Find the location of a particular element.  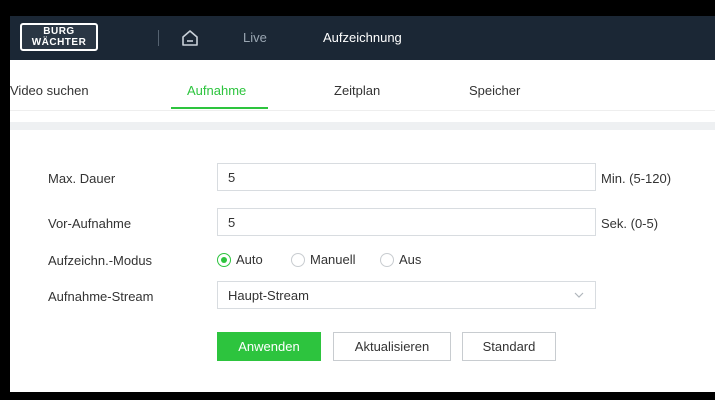

nav-recording: Aufzeichnung is located at coordinates (362, 37).